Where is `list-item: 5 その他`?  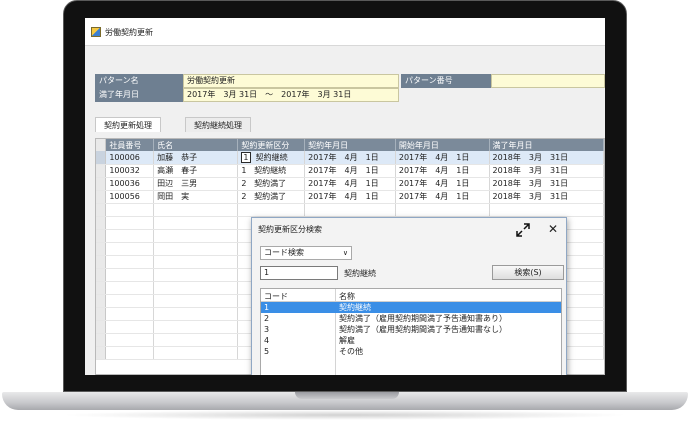 list-item: 5 その他 is located at coordinates (411, 351).